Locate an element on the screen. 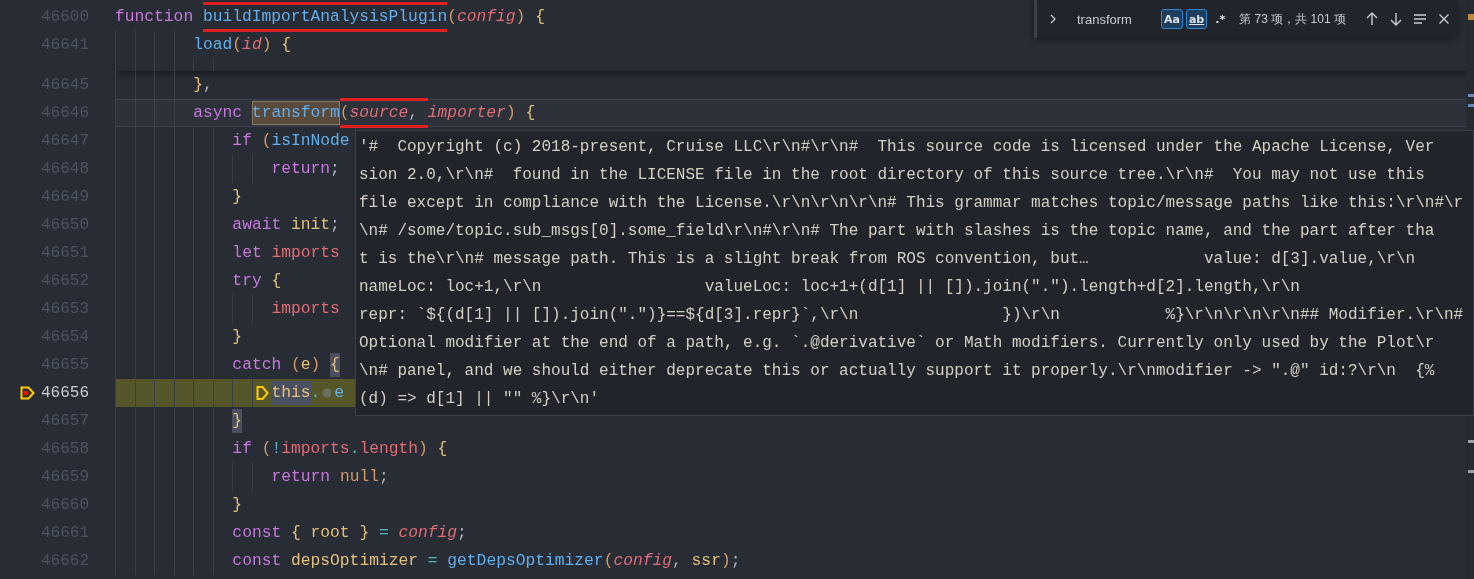 Image resolution: width=1474 pixels, height=579 pixels. tooltip-text-line: t is the\r\n# message path. This is a slight break from ROS convention, but… value: d[3].value,\r\n is located at coordinates (888, 259).